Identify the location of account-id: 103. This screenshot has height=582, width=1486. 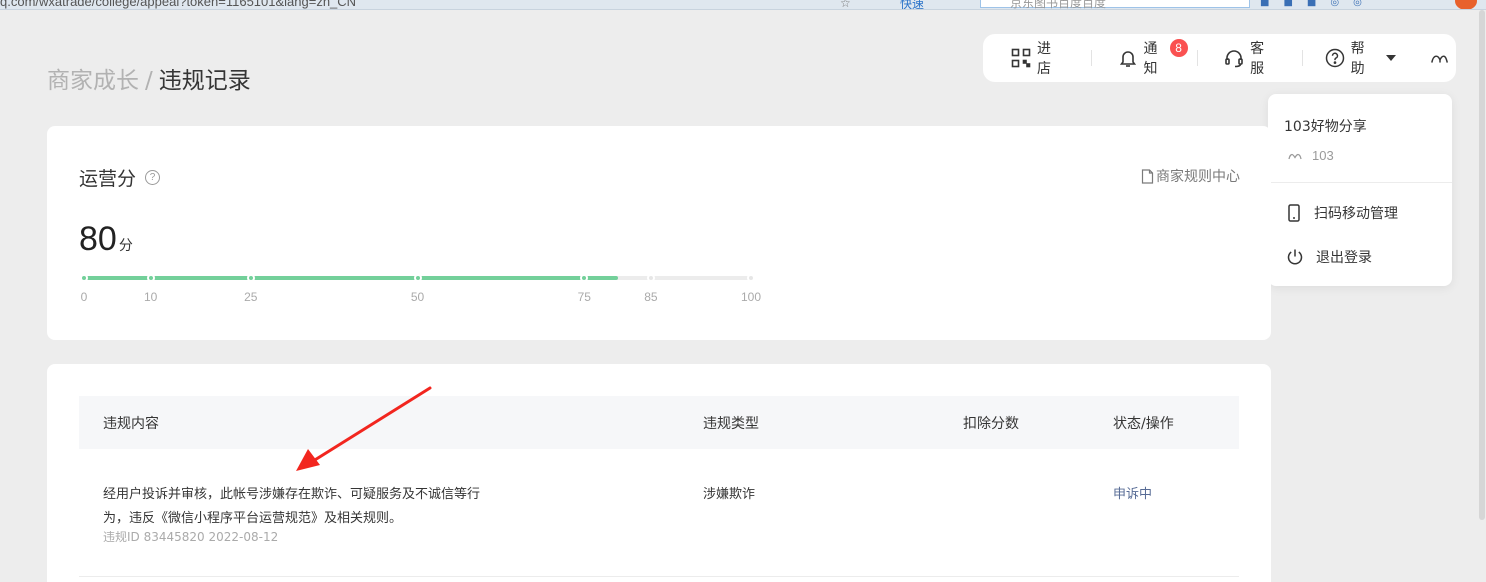
(1311, 155).